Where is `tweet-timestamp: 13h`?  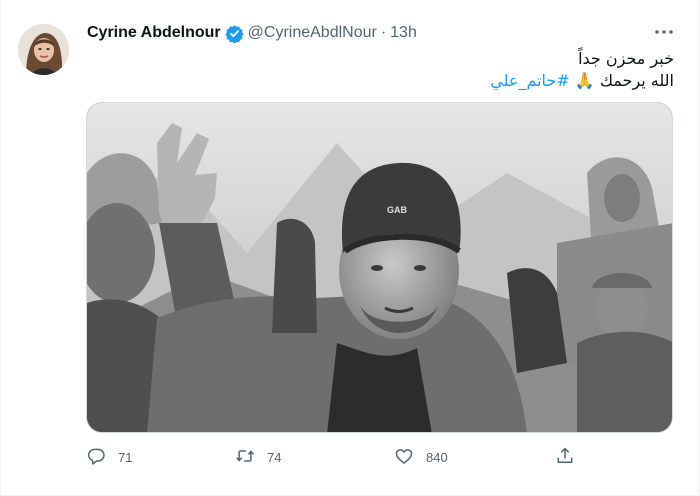
tweet-timestamp: 13h is located at coordinates (403, 33).